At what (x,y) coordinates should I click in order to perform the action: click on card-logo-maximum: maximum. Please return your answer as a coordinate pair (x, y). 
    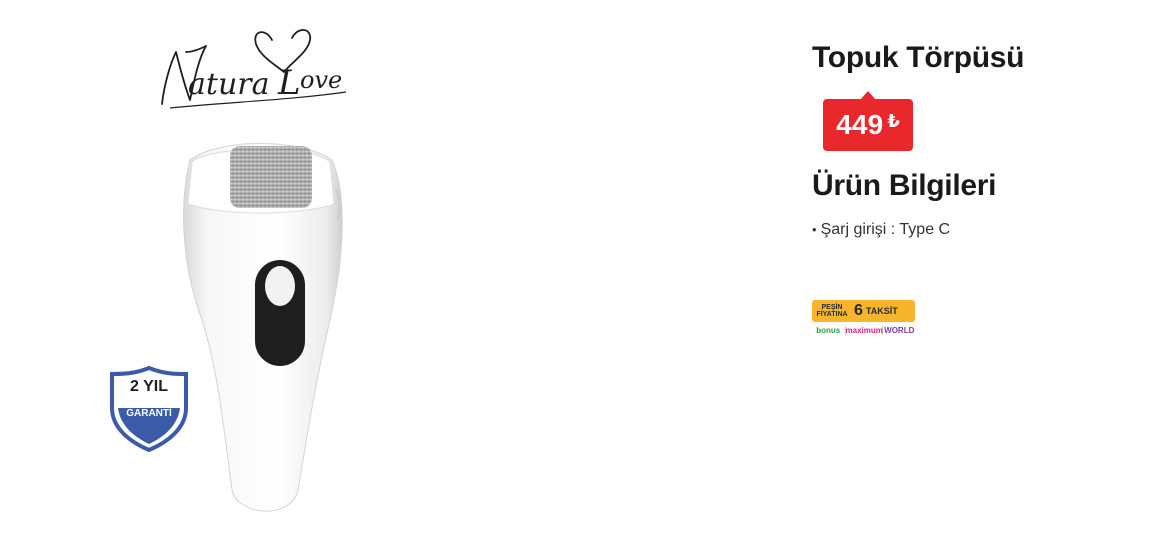
    Looking at the image, I should click on (863, 330).